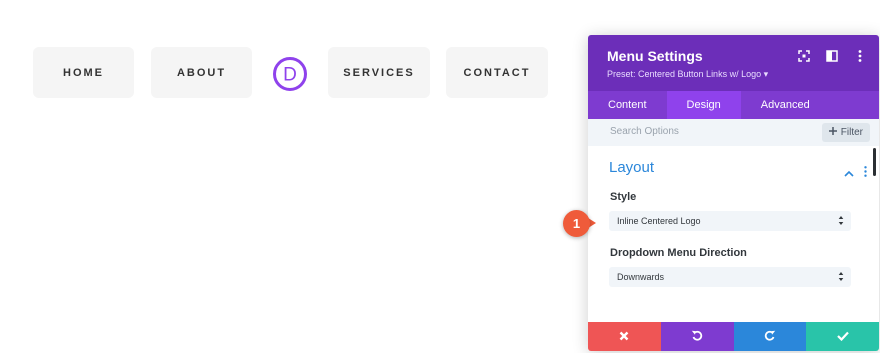 The height and width of the screenshot is (353, 880). I want to click on chevron-up-icon, so click(849, 173).